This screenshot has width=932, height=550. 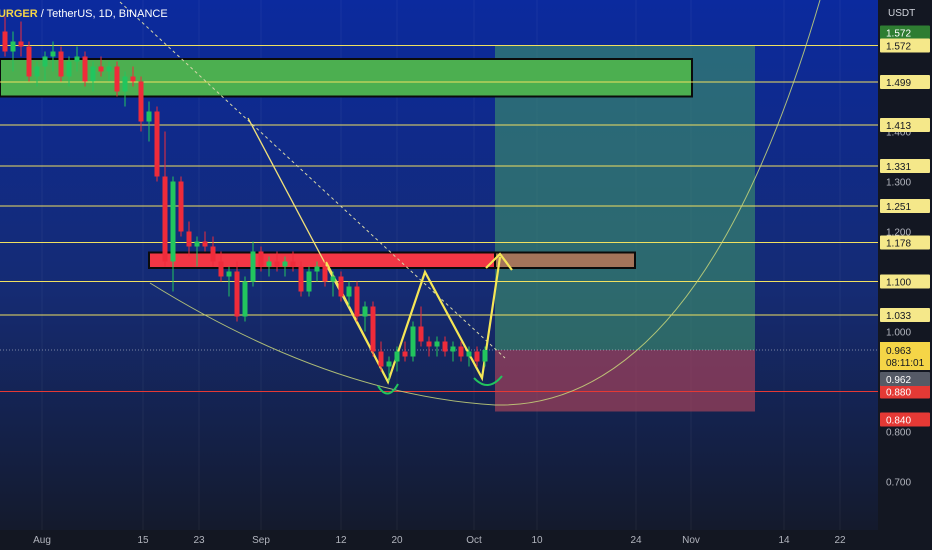 I want to click on y-tick-label-5: 0.700, so click(x=898, y=483).